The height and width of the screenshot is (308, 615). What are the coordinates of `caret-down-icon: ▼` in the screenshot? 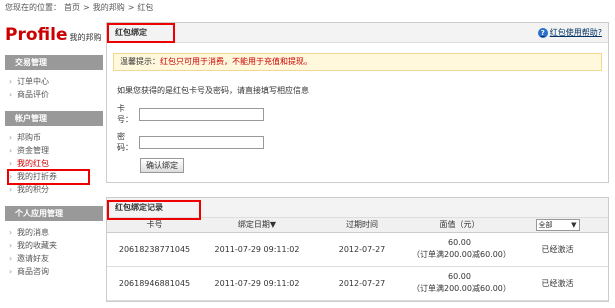 It's located at (574, 224).